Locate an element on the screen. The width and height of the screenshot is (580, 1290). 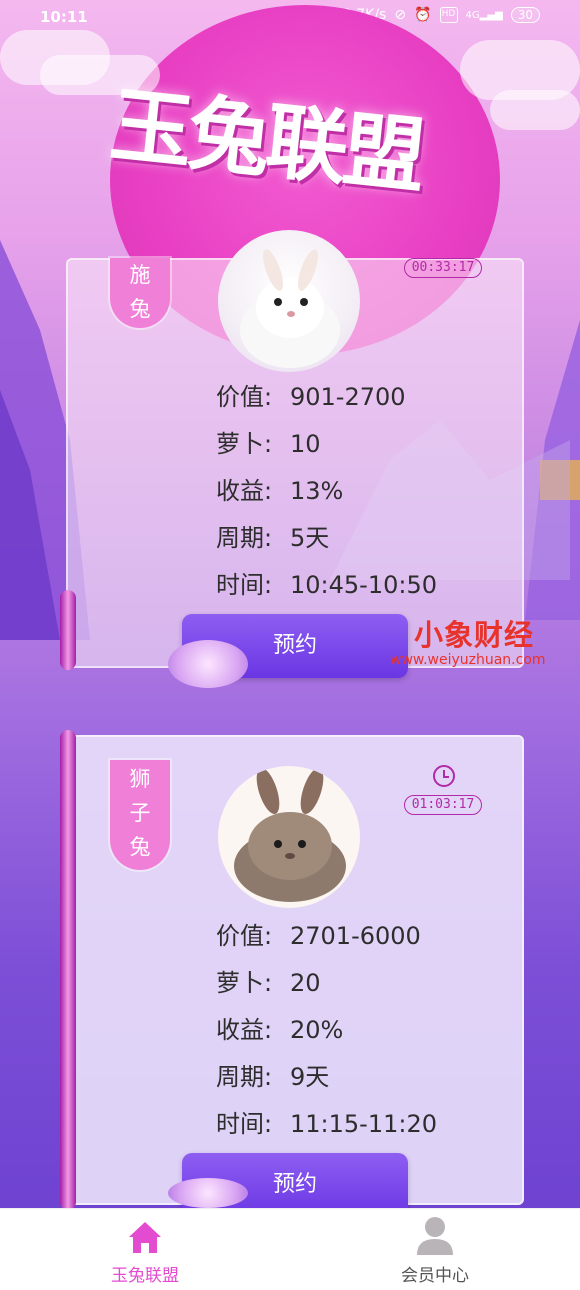
home-icon is located at coordinates (145, 1237).